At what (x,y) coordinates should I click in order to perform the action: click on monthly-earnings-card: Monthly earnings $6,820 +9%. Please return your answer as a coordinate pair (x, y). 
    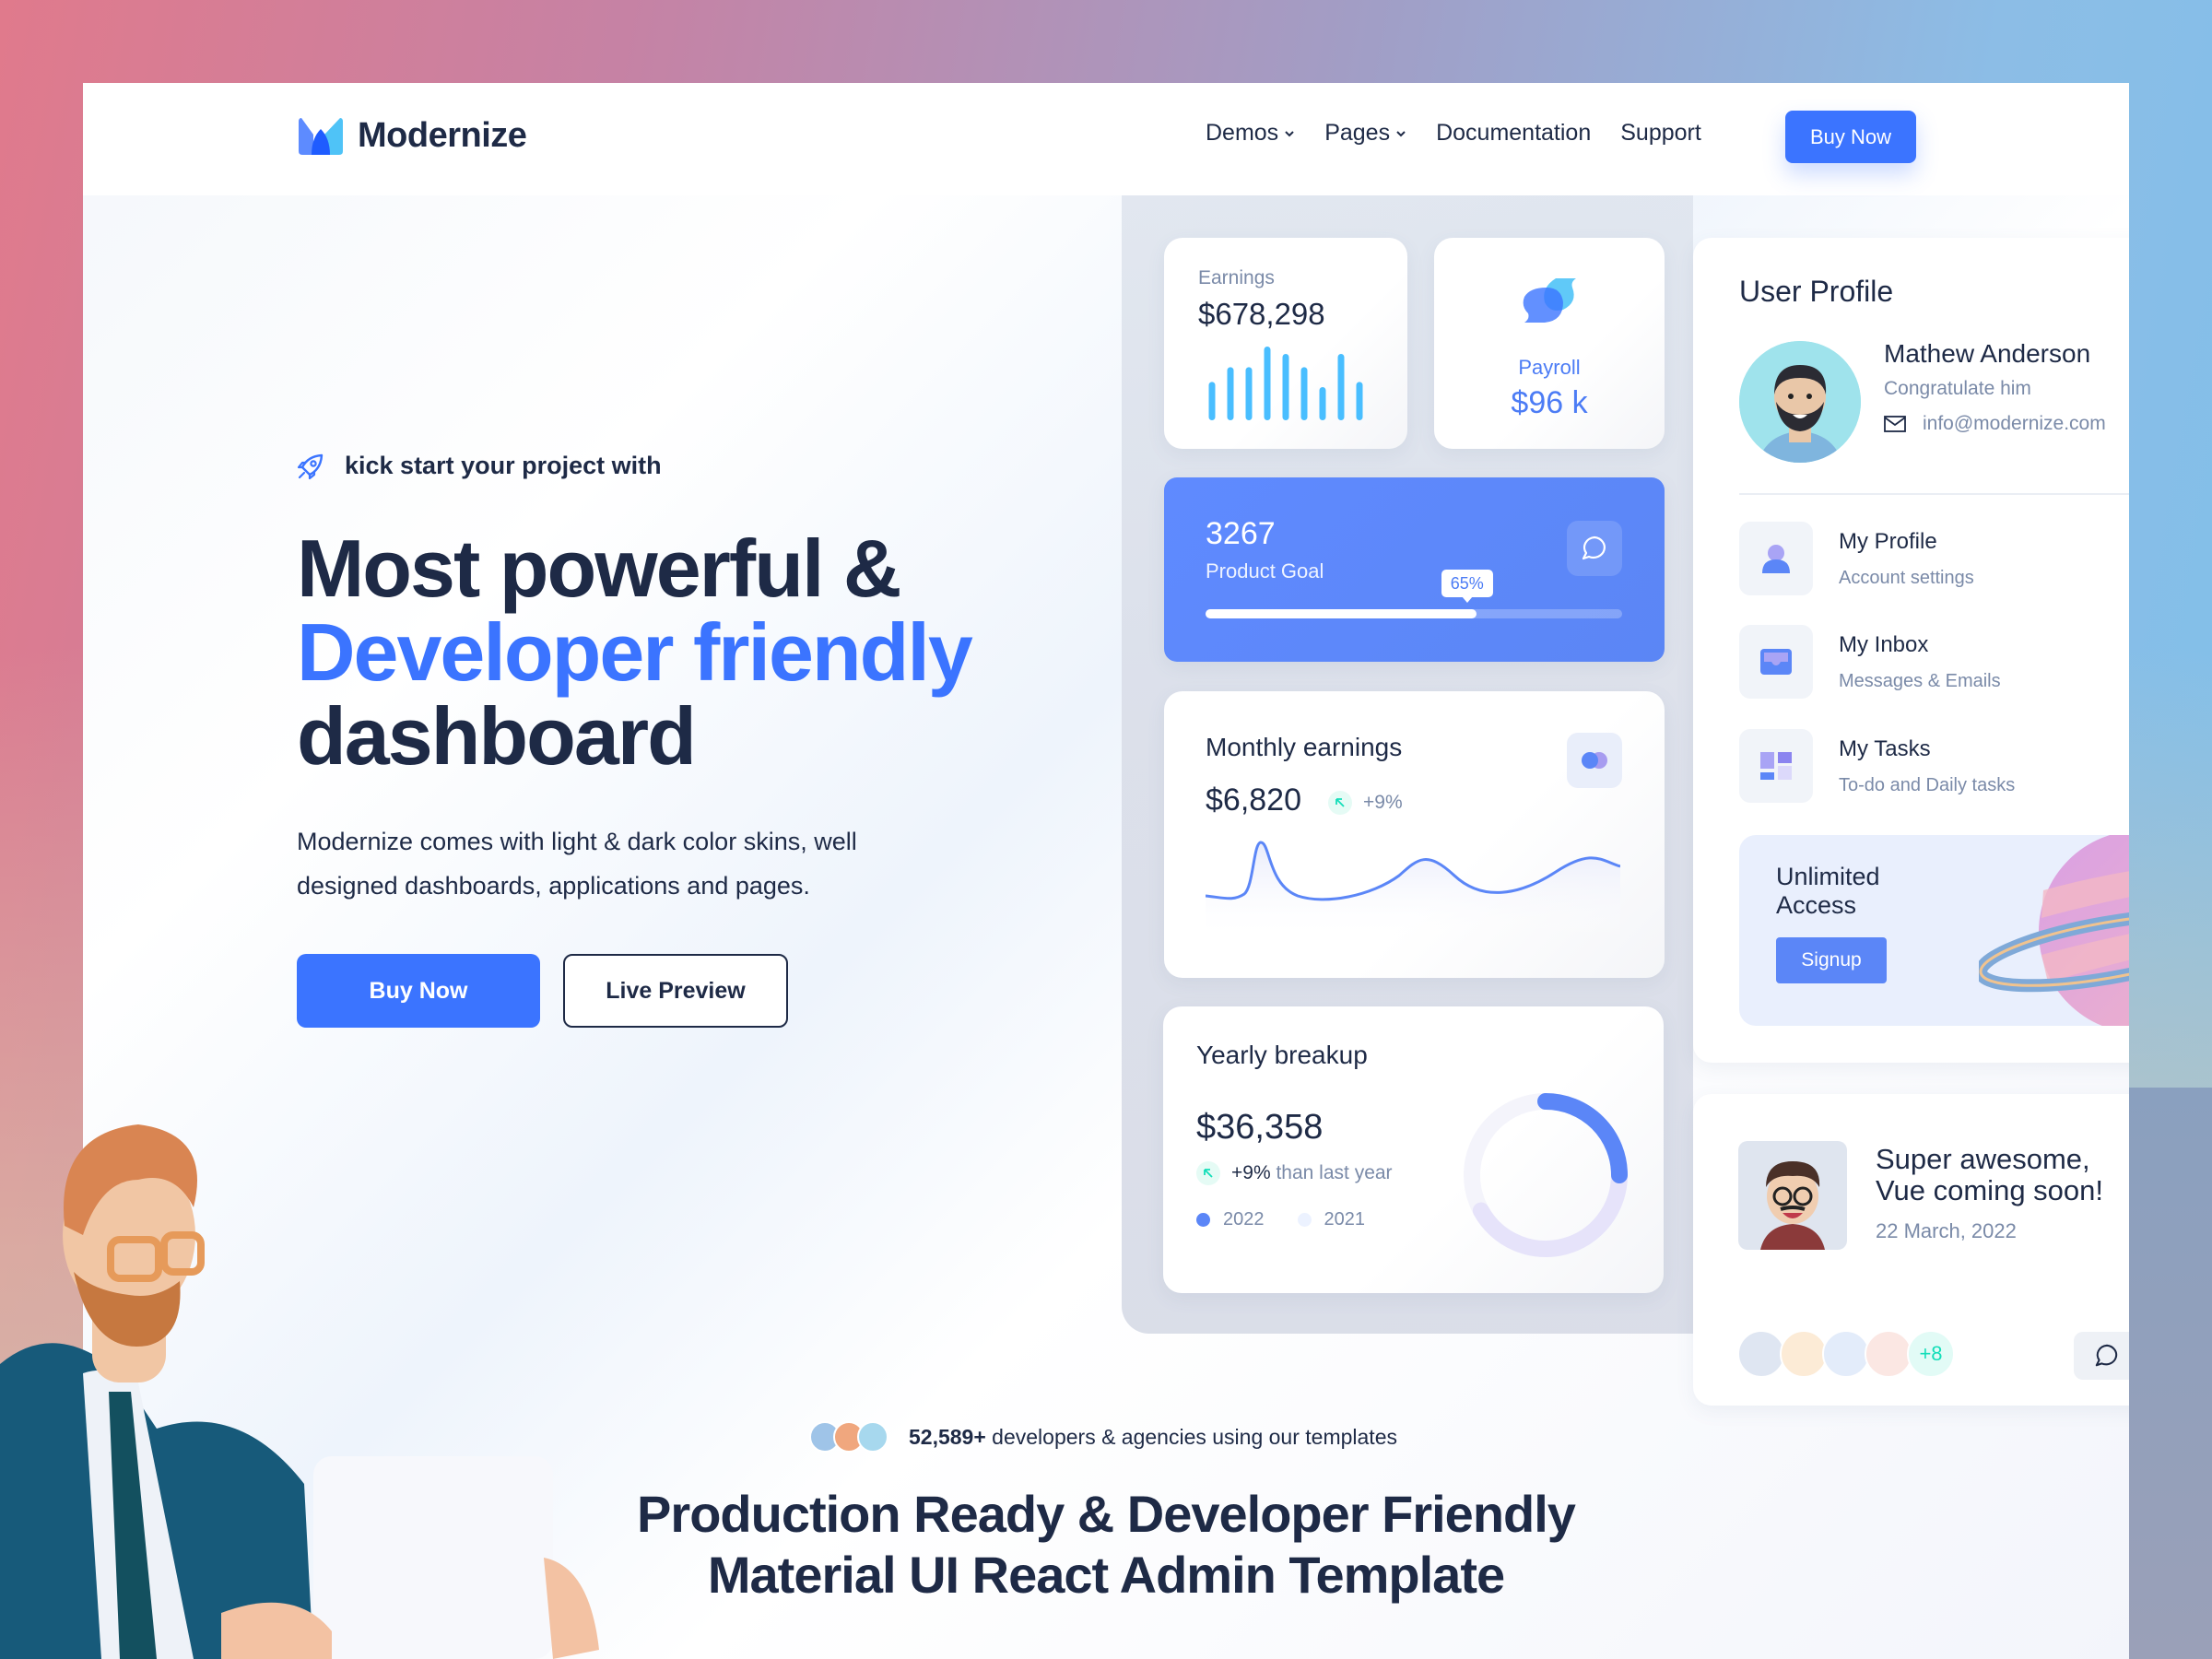
    Looking at the image, I should click on (1414, 834).